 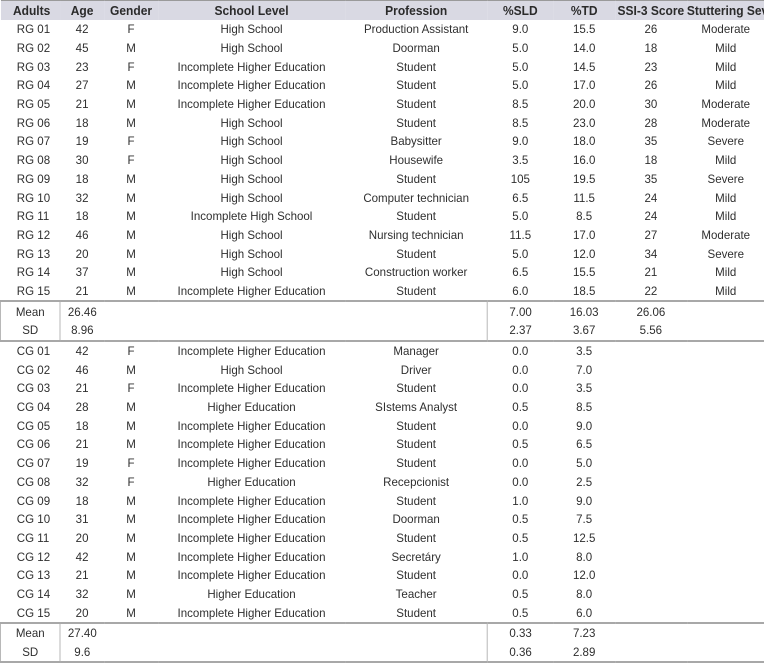 I want to click on profession: Computer technician, so click(x=416, y=197).